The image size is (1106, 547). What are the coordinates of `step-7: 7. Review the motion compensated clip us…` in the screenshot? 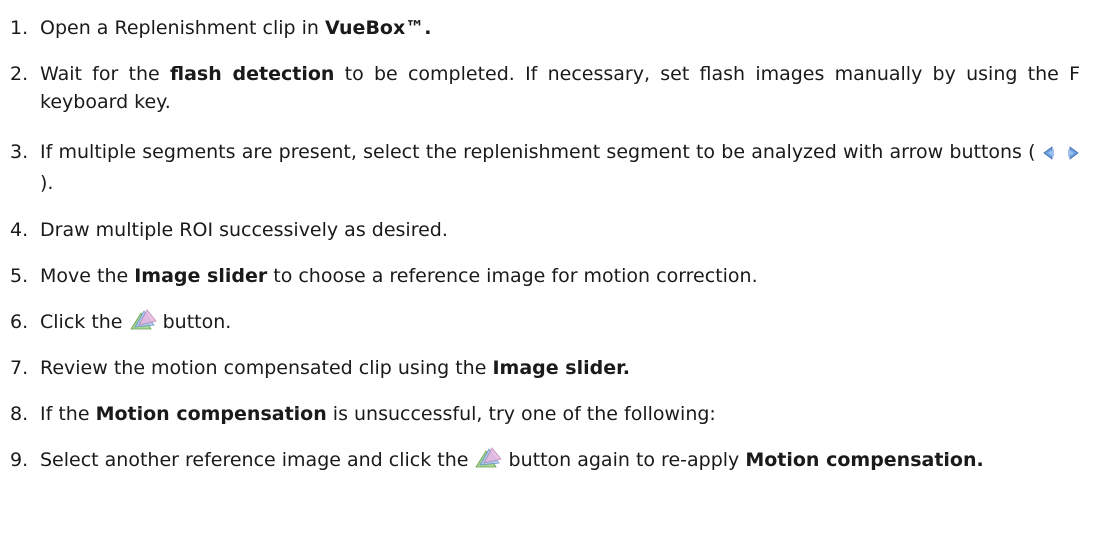 It's located at (545, 368).